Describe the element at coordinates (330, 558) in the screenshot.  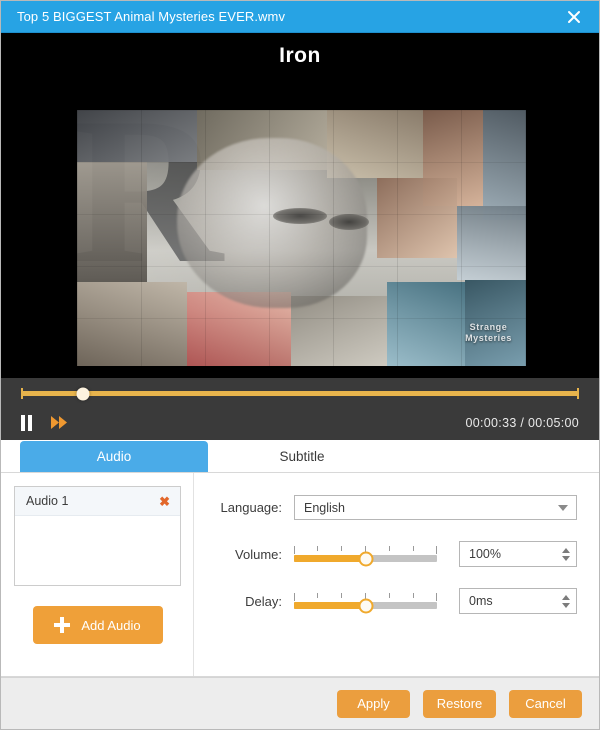
I see `volume-slider-fill` at that location.